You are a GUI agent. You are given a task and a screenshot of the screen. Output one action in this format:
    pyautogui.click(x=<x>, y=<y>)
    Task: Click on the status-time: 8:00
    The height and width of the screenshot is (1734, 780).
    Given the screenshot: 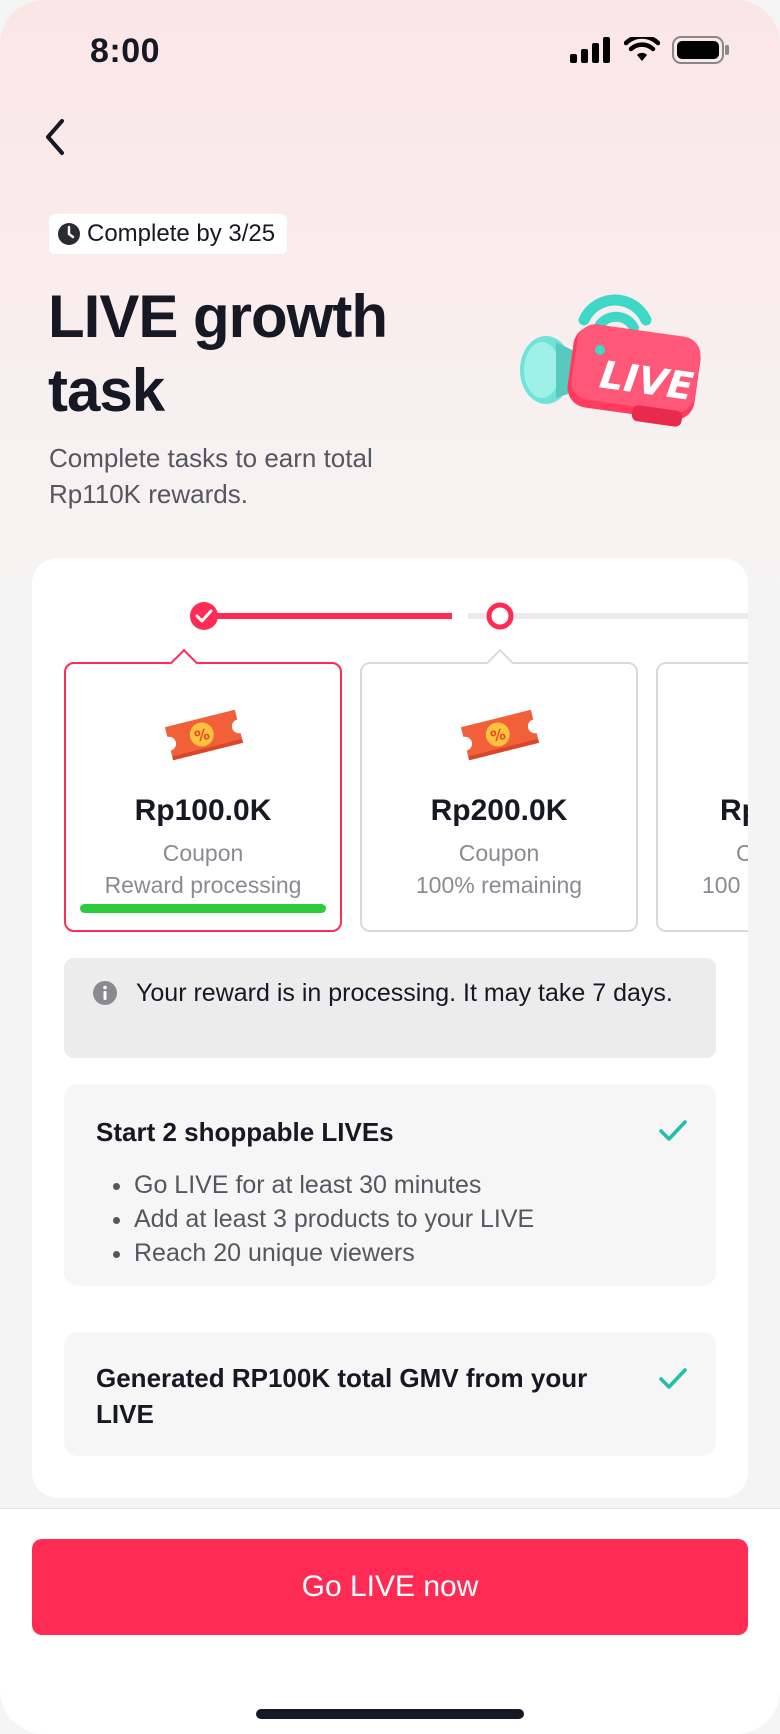 What is the action you would take?
    pyautogui.click(x=125, y=51)
    